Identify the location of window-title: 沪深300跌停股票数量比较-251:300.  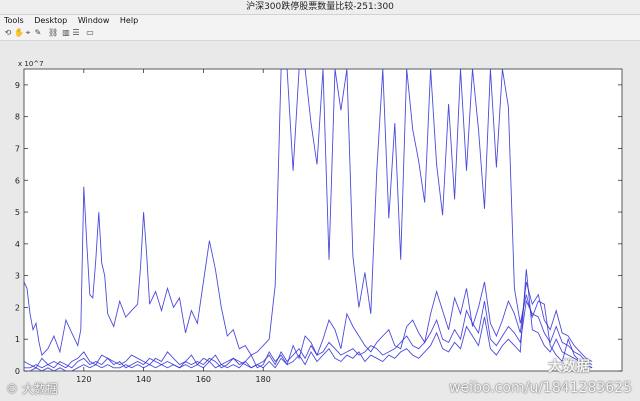
(320, 7).